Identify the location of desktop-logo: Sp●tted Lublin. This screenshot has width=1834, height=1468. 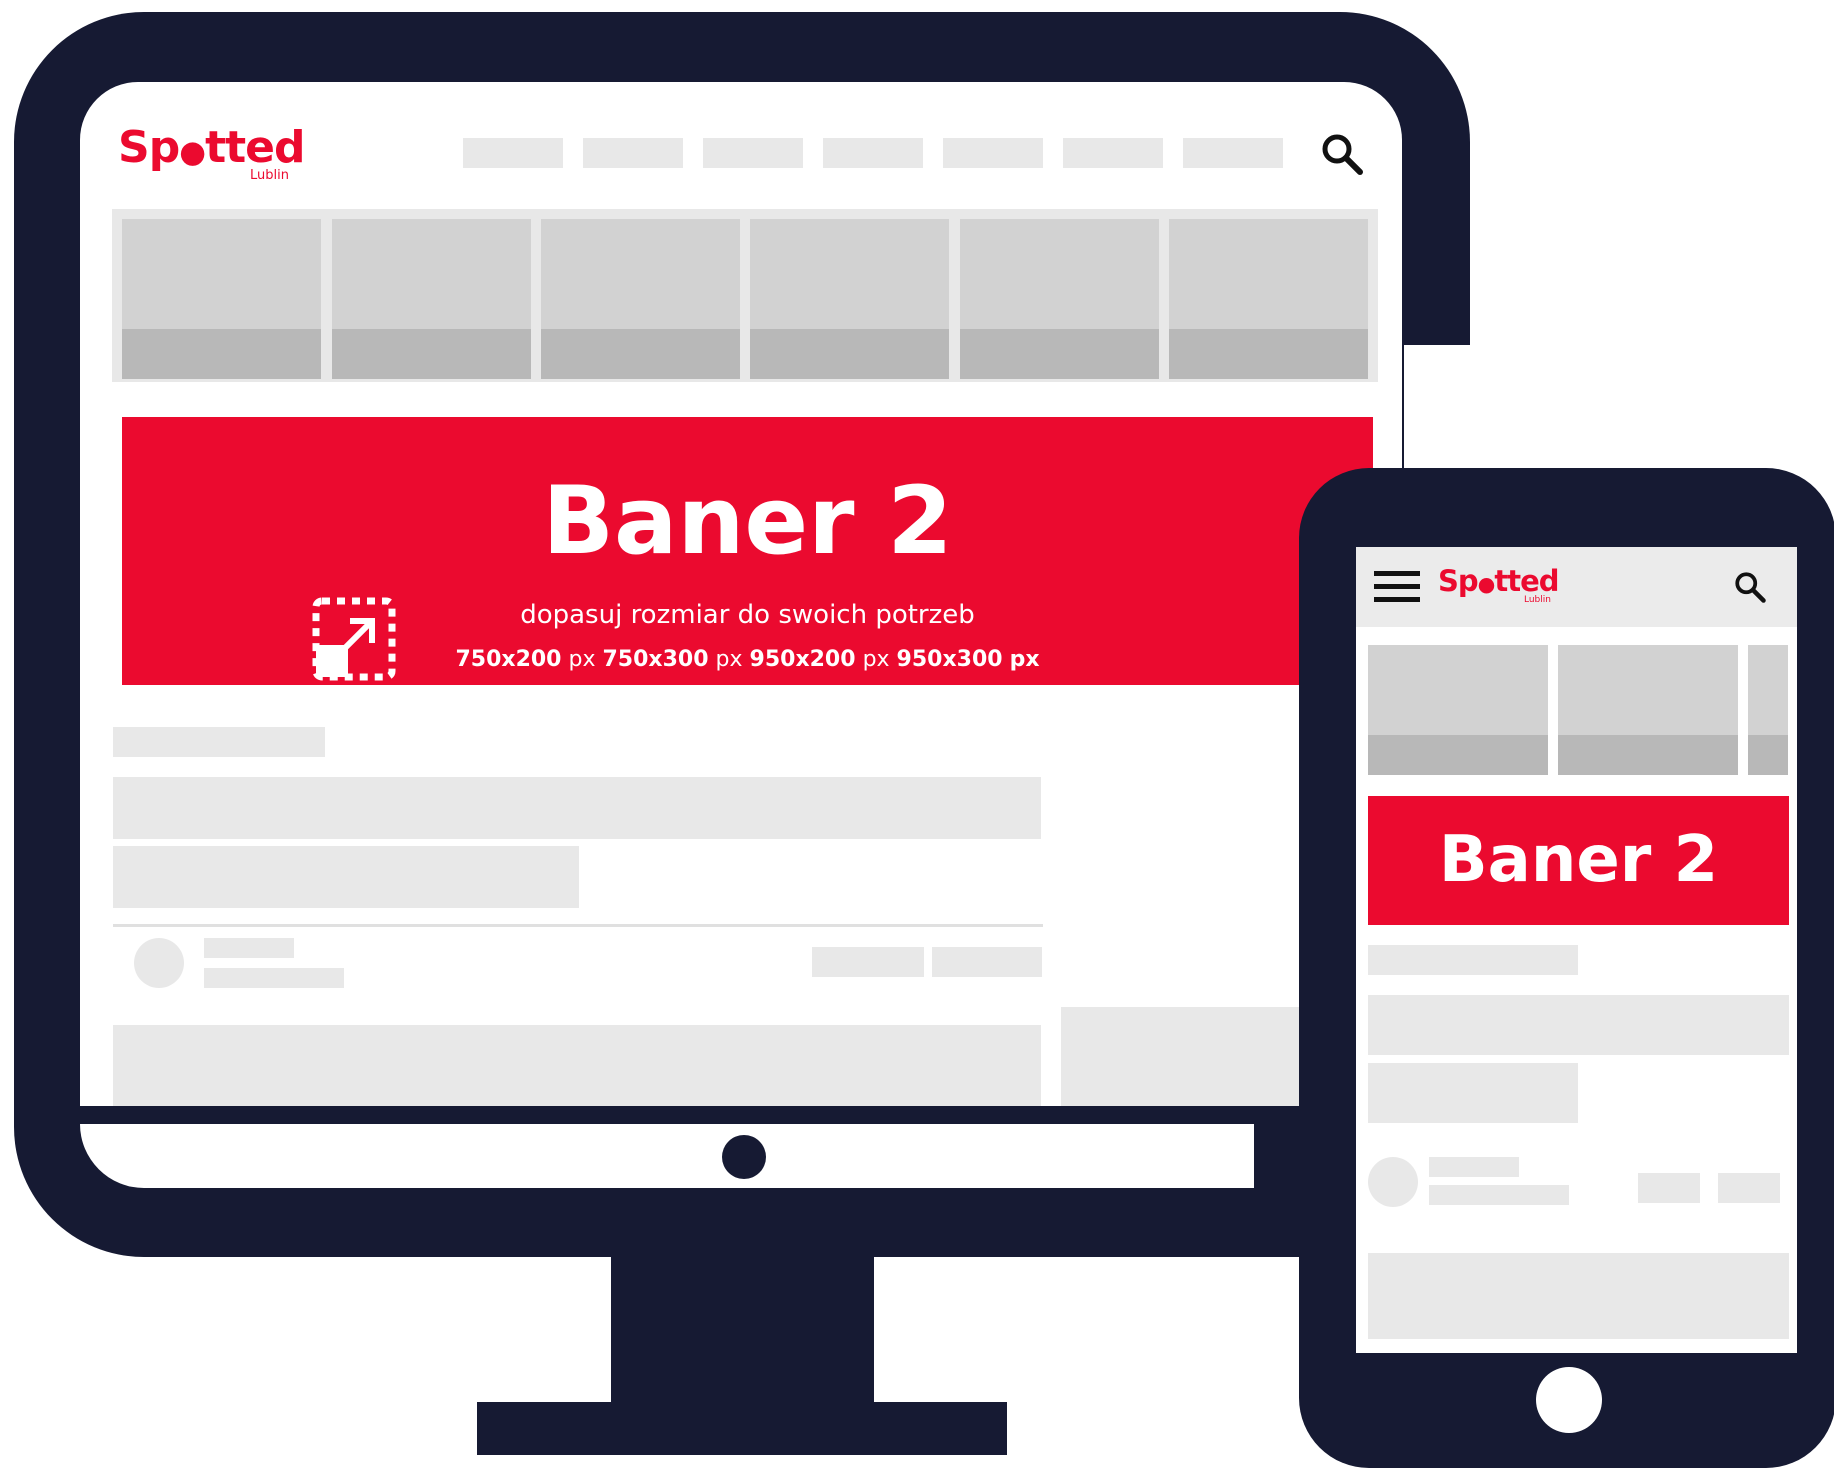
(211, 153).